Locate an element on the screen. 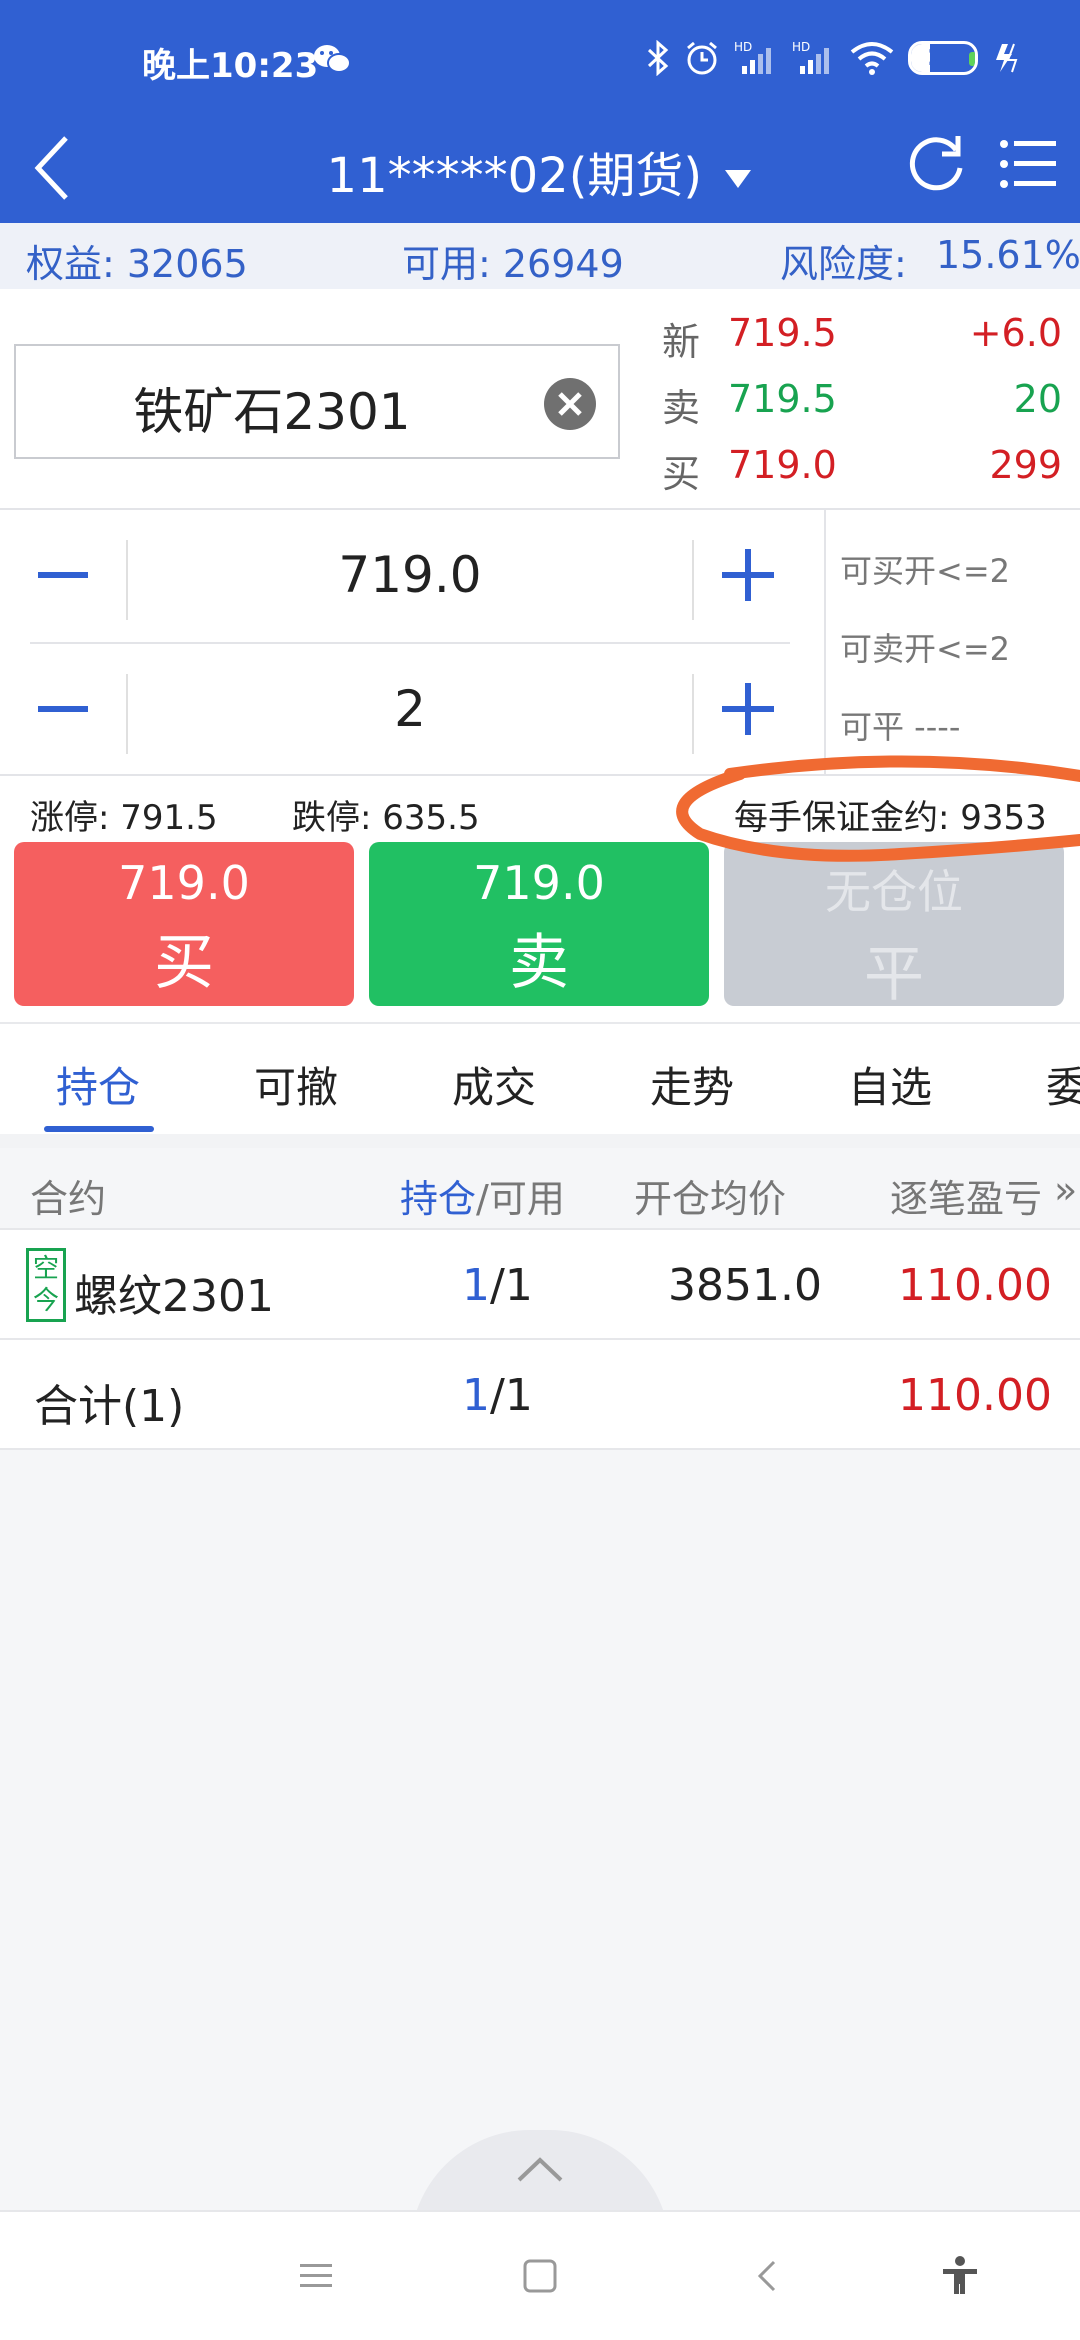 The height and width of the screenshot is (2340, 1080). equity: 权益: 32065 is located at coordinates (137, 264).